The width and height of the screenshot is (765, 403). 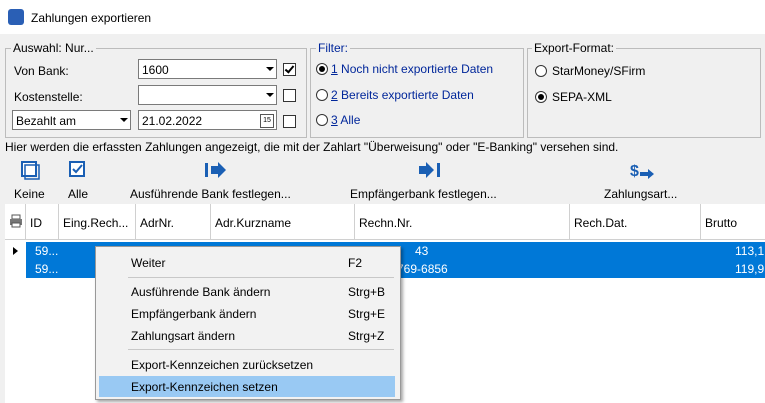 I want to click on menu-item-empfaengerbank: Empfängerbank ändern Strg+E, so click(x=247, y=313).